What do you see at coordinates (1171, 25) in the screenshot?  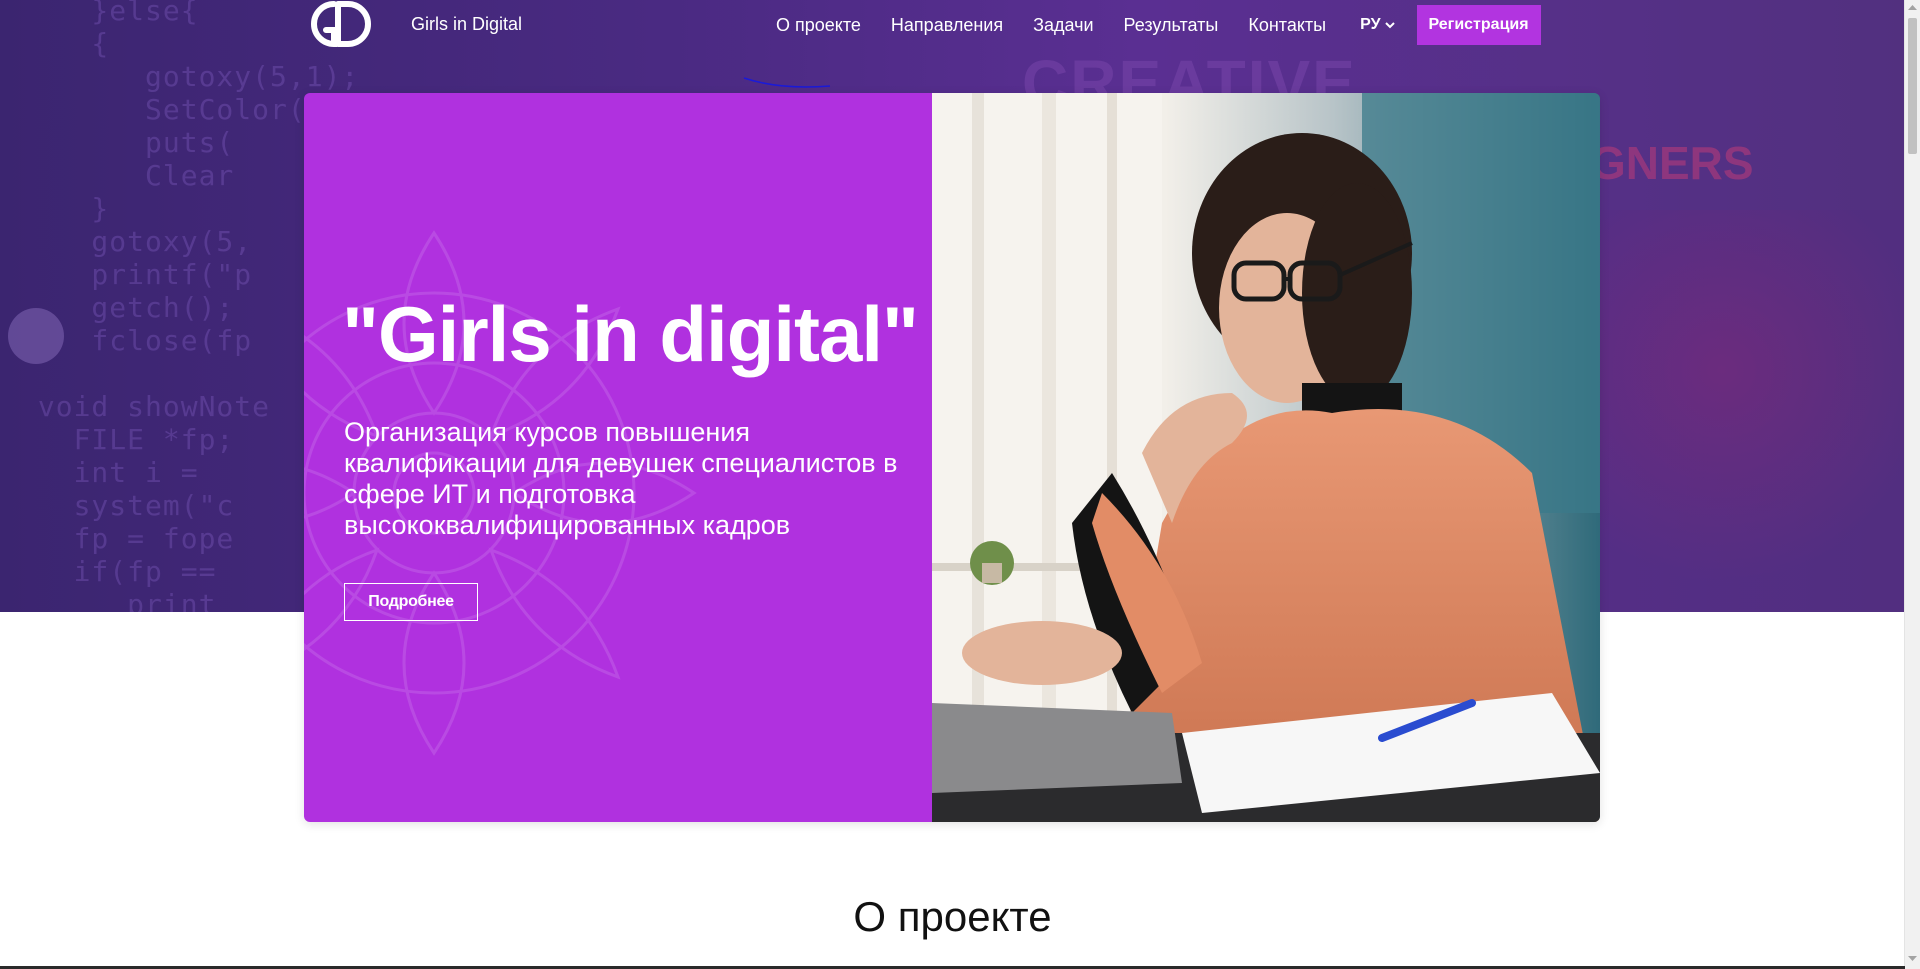 I see `nav-item-results: Результаты` at bounding box center [1171, 25].